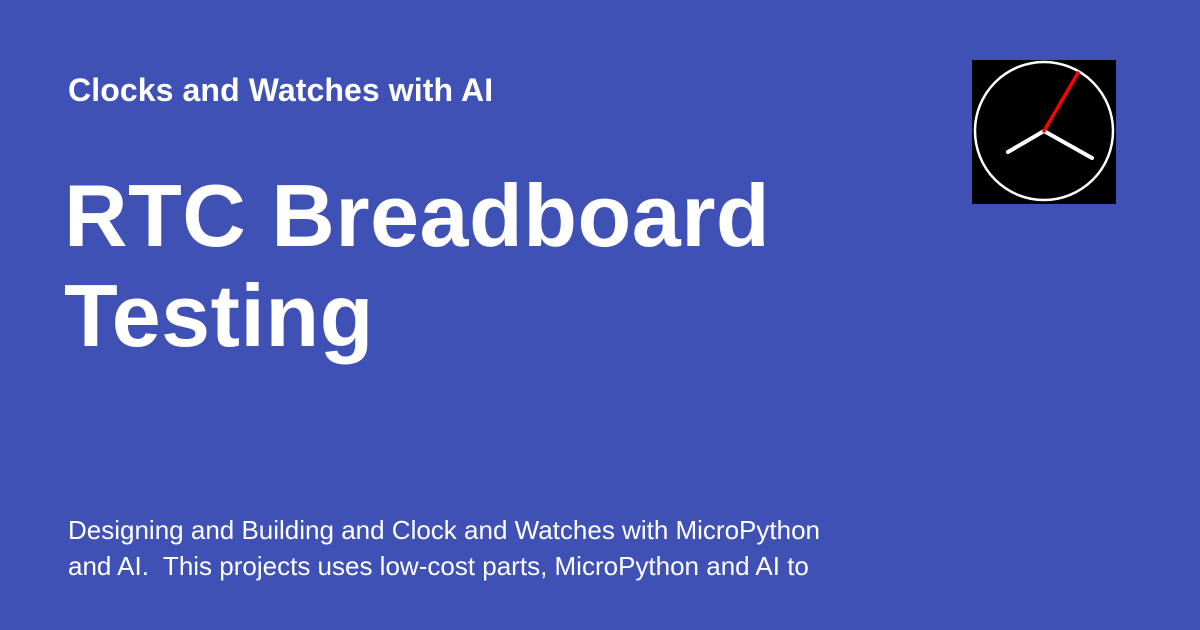 This screenshot has height=630, width=1200. Describe the element at coordinates (1026, 141) in the screenshot. I see `hour-hand` at that location.